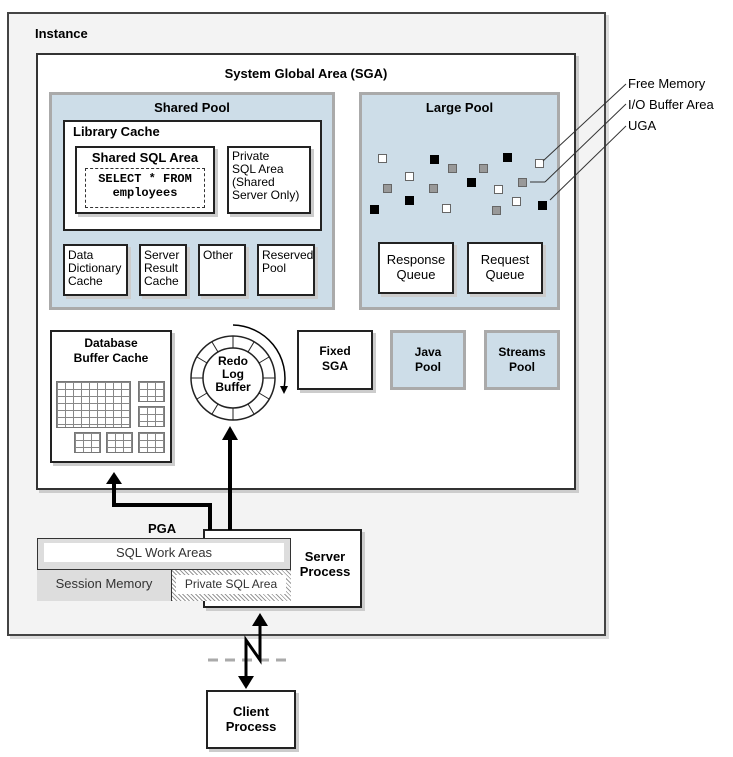  Describe the element at coordinates (251, 726) in the screenshot. I see `box-line: Process` at that location.